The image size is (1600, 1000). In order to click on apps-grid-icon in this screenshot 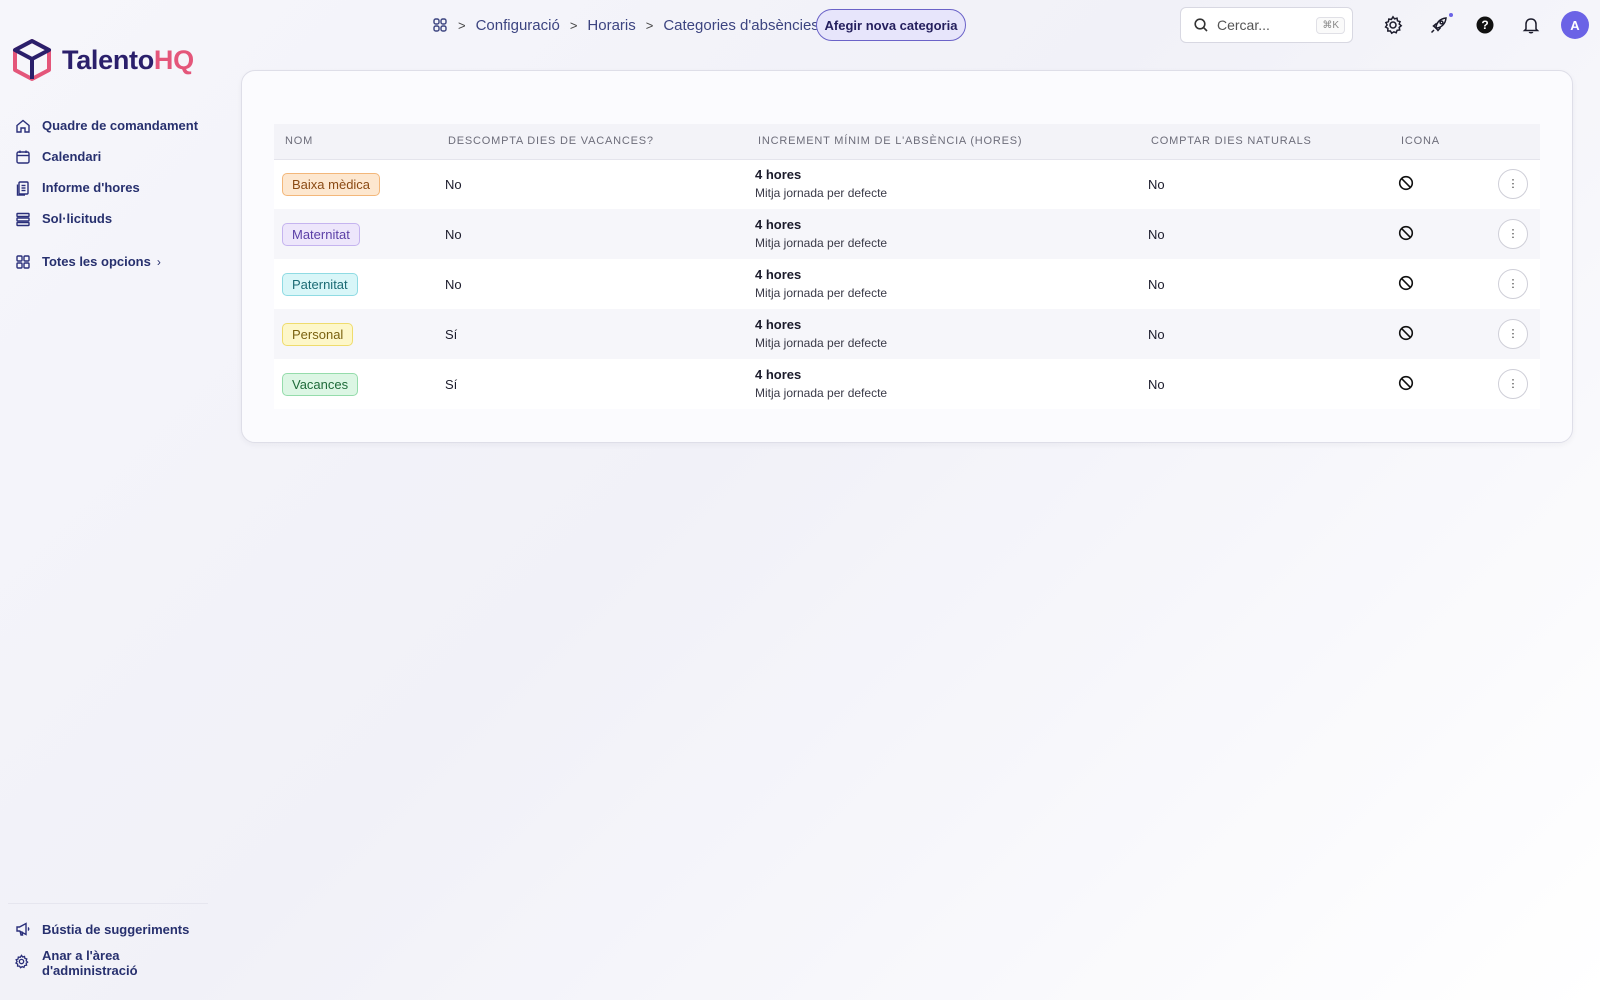, I will do `click(440, 25)`.